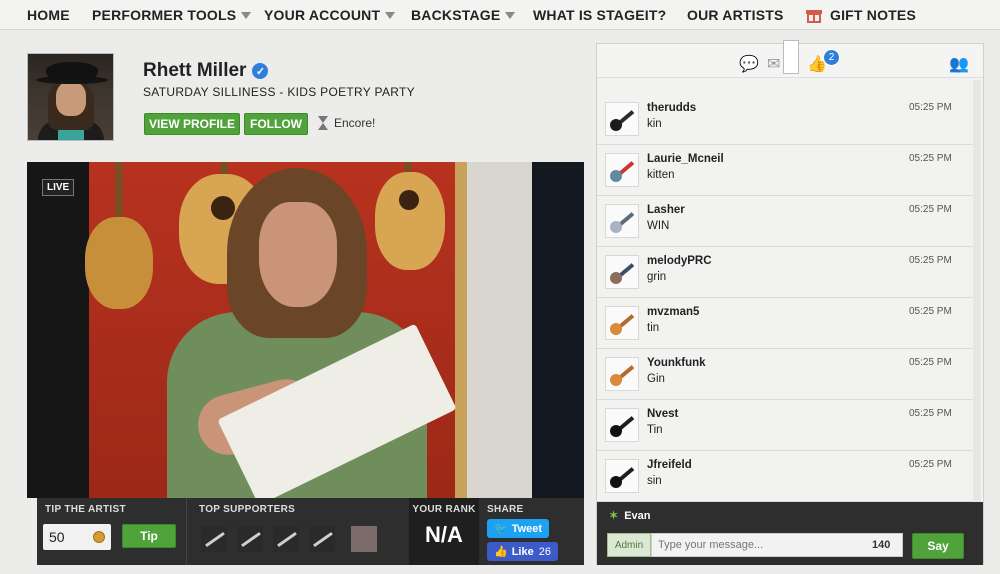  I want to click on chat-bubble-icon: 💬, so click(749, 64).